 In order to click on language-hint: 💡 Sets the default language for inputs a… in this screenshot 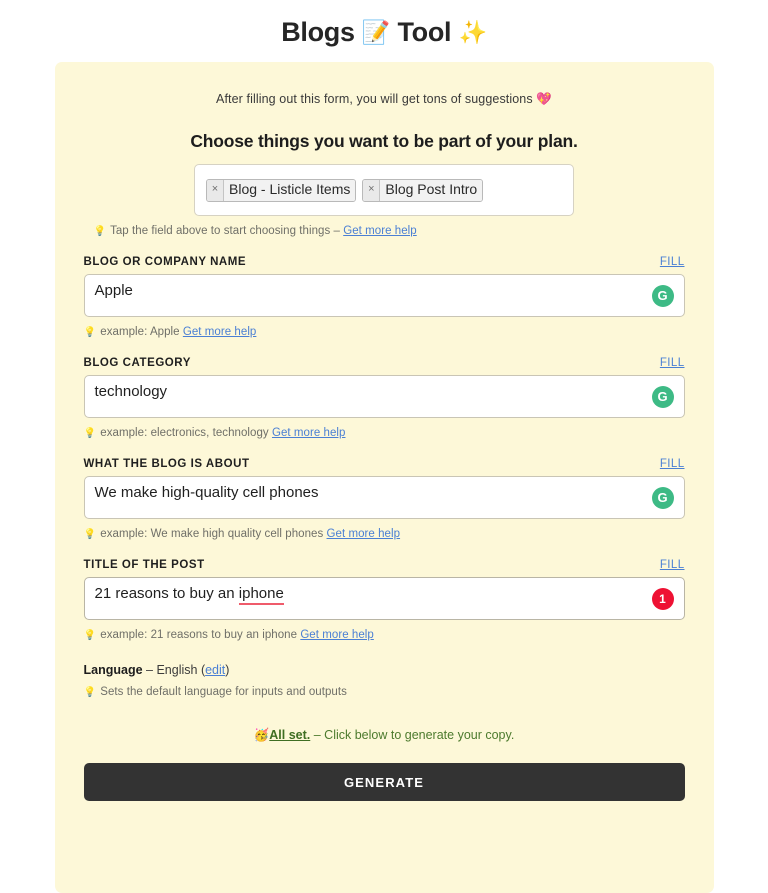, I will do `click(384, 692)`.